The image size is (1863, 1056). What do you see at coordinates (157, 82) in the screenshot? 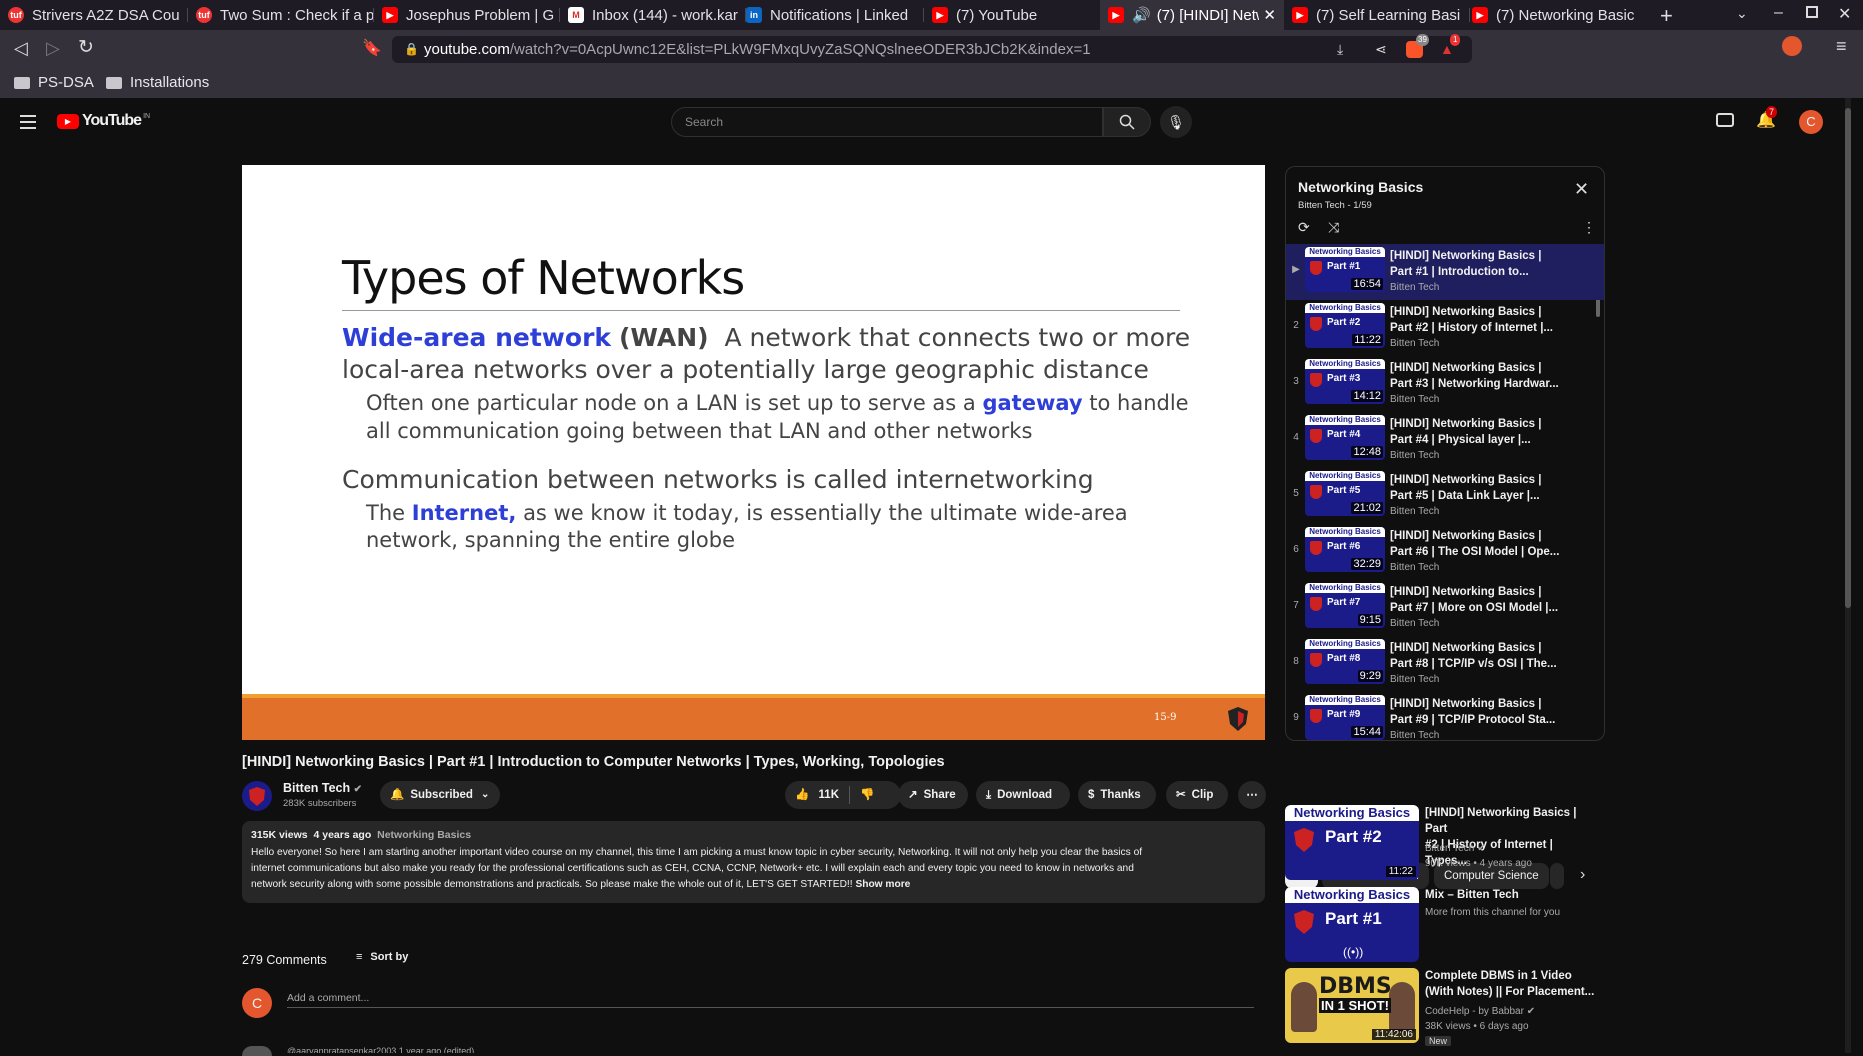
I see `bookmark-folder: Installations` at bounding box center [157, 82].